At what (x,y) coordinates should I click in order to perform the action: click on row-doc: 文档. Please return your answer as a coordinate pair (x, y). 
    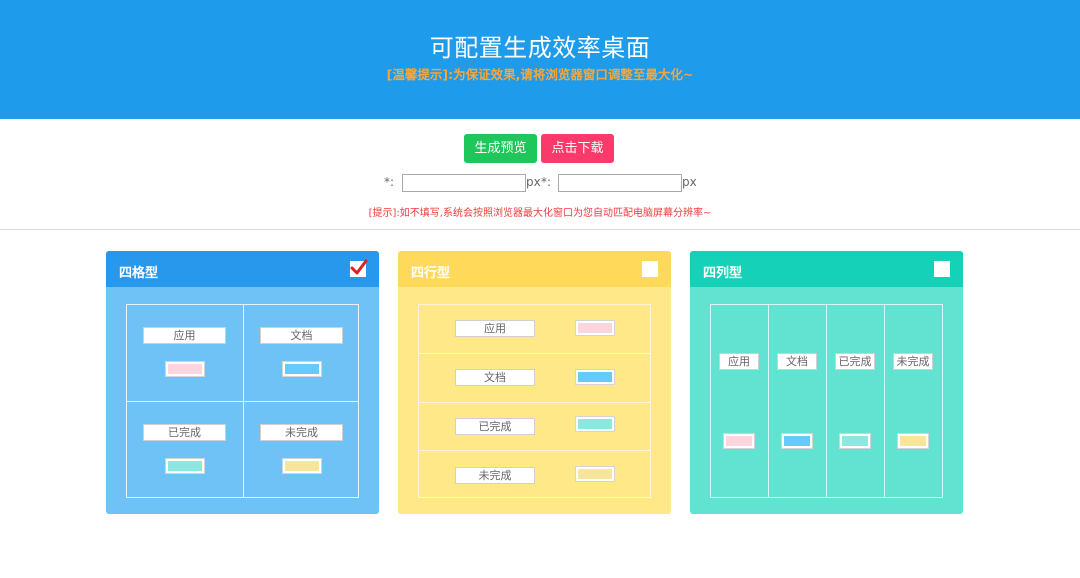
    Looking at the image, I should click on (534, 378).